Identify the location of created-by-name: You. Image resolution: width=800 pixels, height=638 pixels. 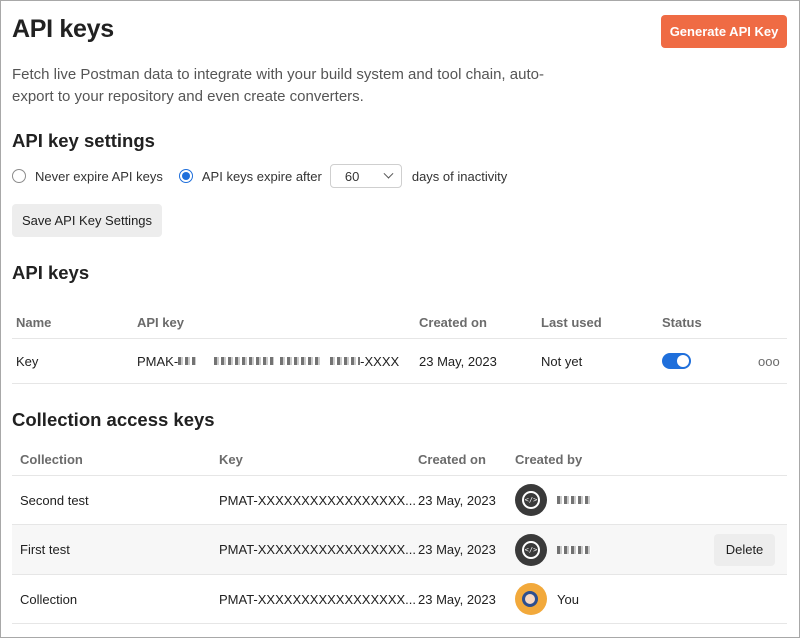
(568, 599).